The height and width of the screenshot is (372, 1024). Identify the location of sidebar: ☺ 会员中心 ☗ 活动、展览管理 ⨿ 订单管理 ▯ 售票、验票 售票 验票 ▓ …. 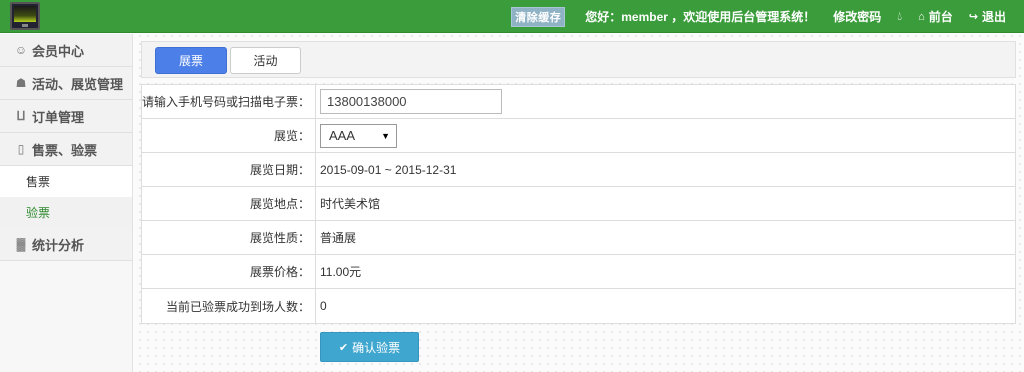
(66, 203).